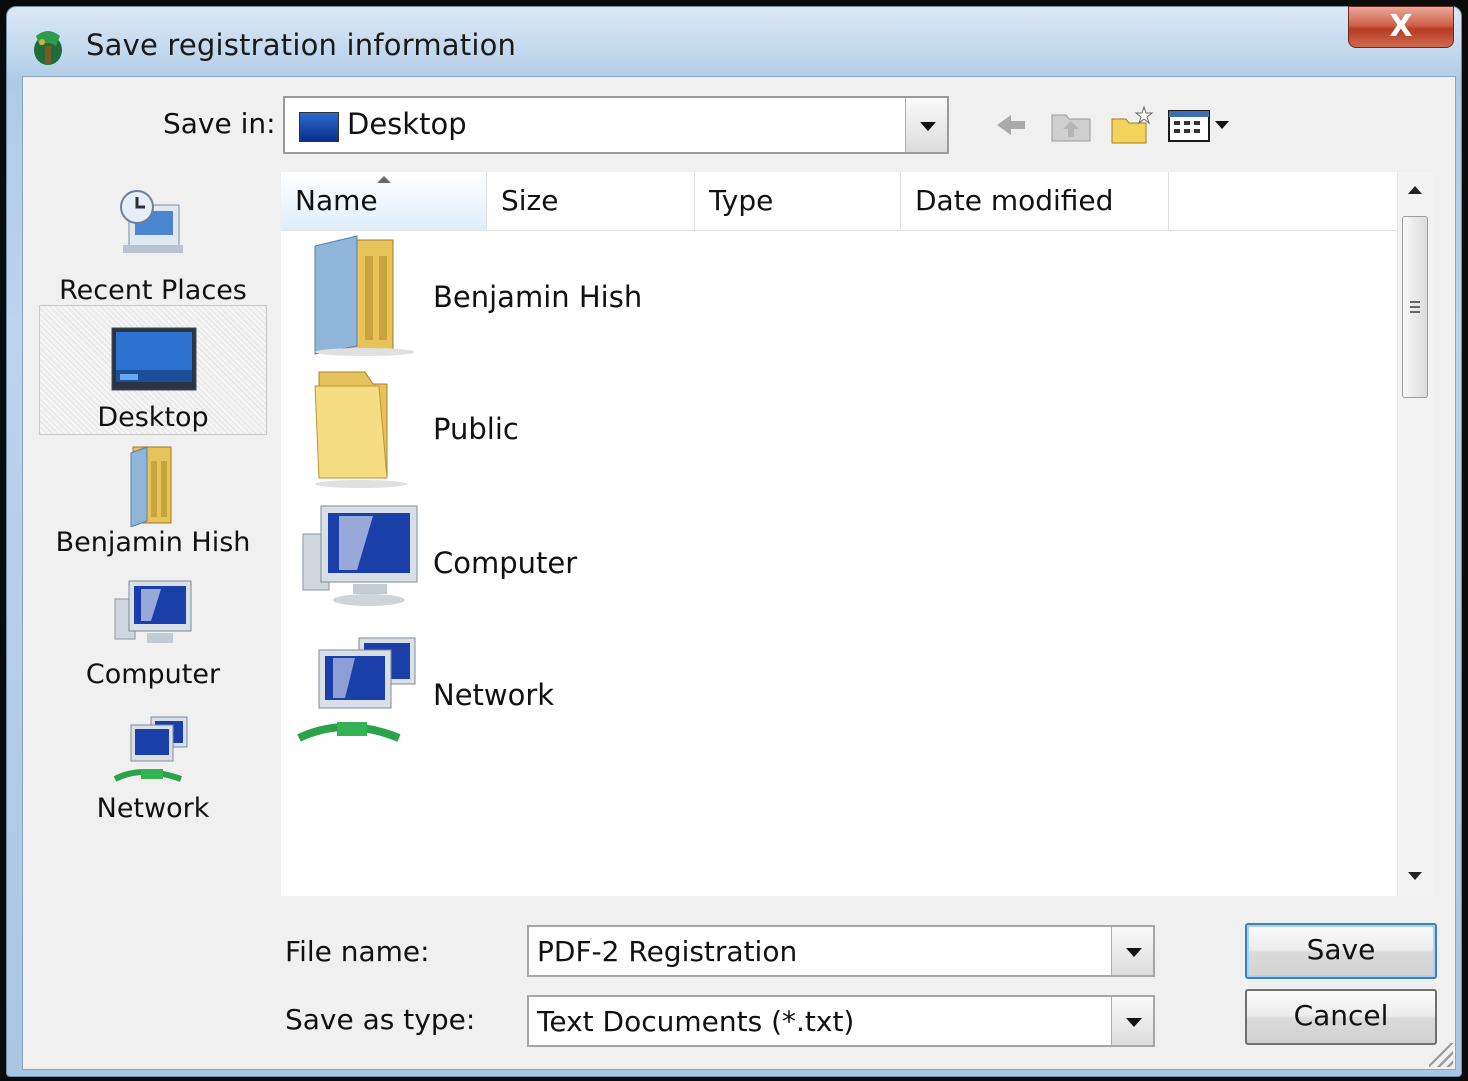  Describe the element at coordinates (1415, 307) in the screenshot. I see `scroll-thumb` at that location.